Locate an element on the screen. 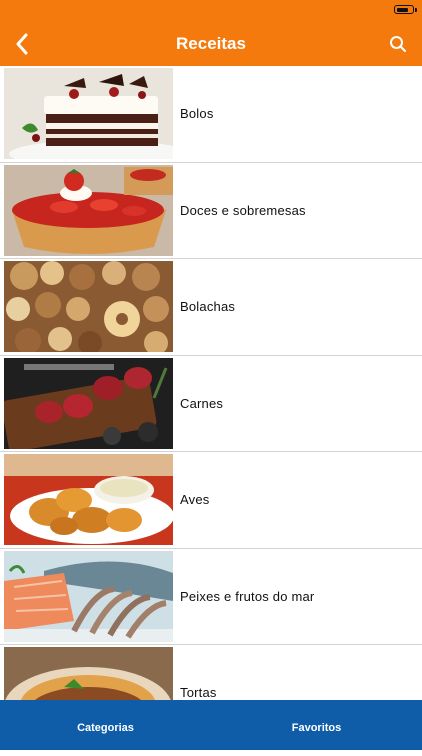 The width and height of the screenshot is (422, 756). list-item-peixes: Peixes e frutos do mar is located at coordinates (211, 597).